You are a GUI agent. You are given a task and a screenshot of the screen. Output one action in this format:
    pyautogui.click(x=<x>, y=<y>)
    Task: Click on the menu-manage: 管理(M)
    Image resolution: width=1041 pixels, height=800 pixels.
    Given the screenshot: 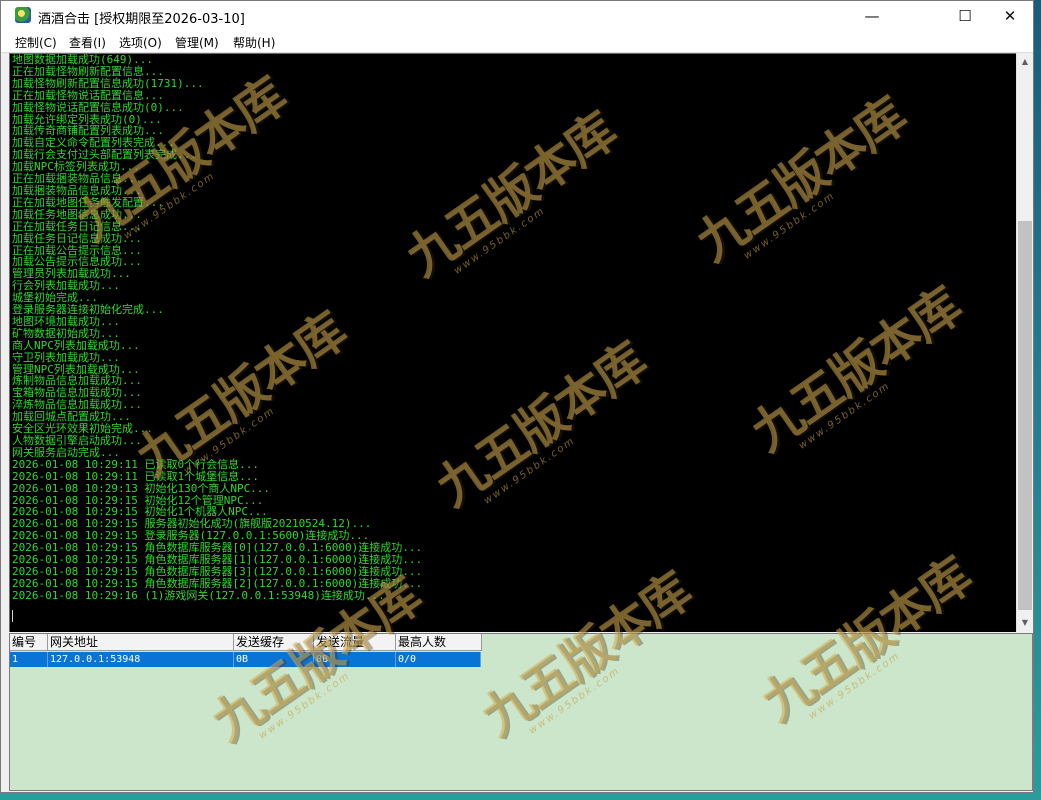 What is the action you would take?
    pyautogui.click(x=197, y=42)
    